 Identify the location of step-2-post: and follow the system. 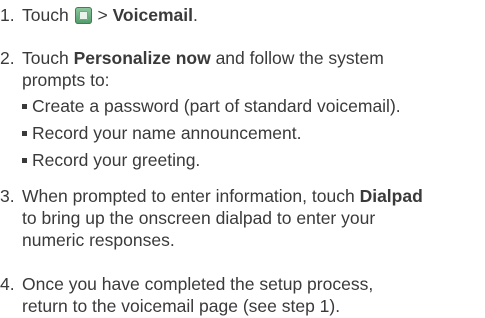
(299, 58).